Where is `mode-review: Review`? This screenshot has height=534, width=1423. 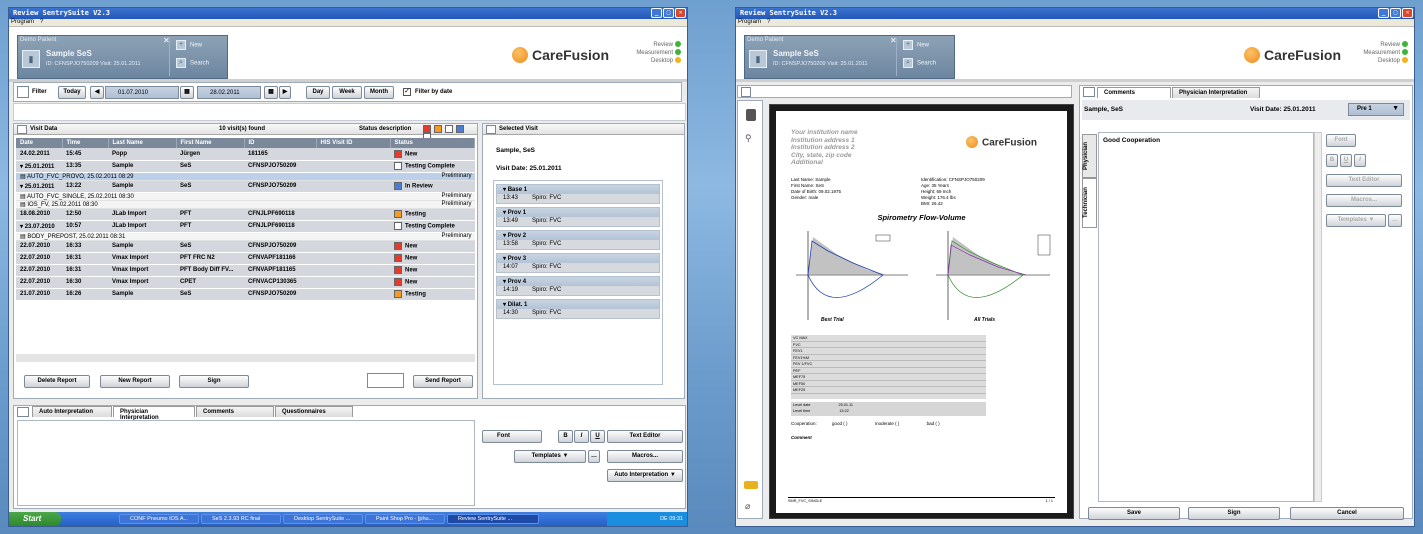
mode-review: Review is located at coordinates (658, 45).